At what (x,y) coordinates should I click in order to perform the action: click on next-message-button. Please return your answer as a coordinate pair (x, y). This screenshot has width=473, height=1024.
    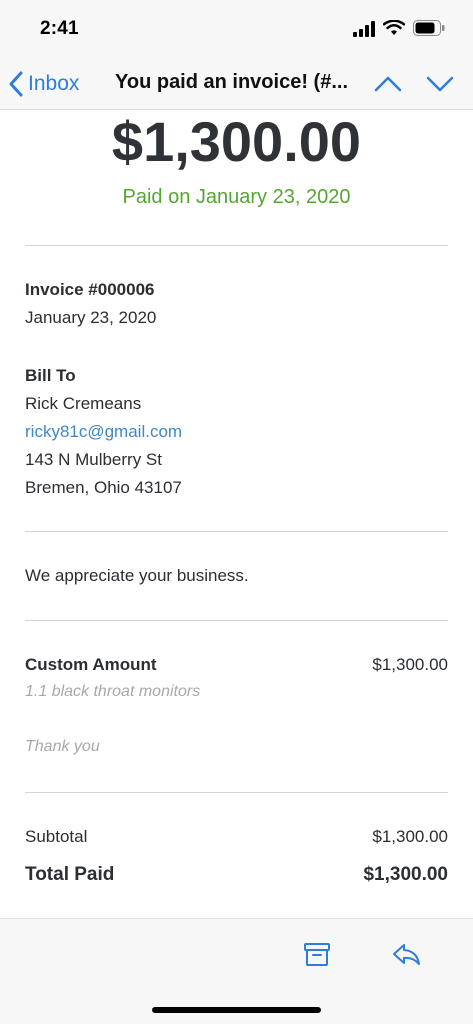
    Looking at the image, I should click on (440, 84).